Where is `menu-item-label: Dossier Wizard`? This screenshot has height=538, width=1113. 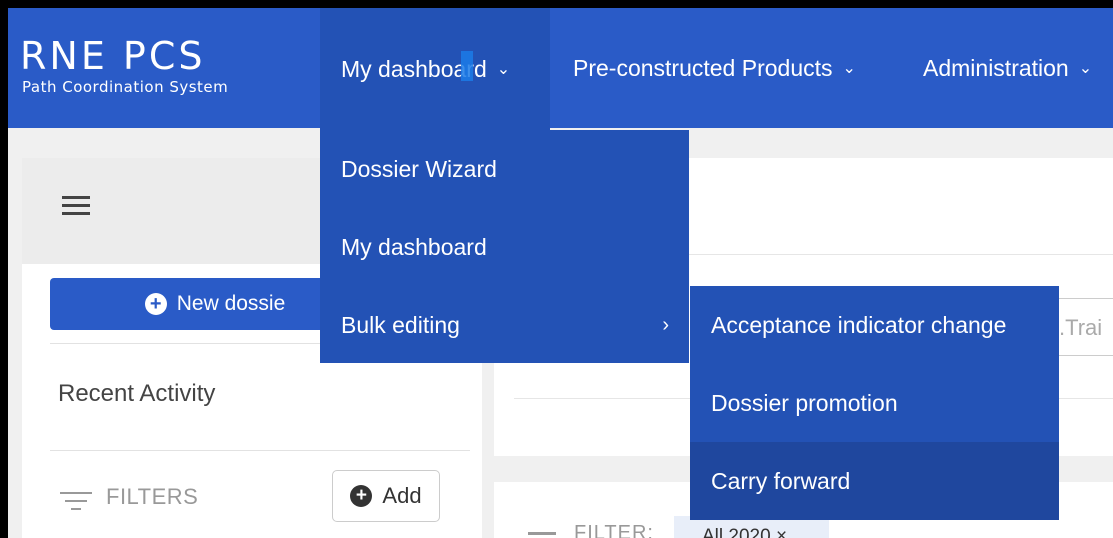
menu-item-label: Dossier Wizard is located at coordinates (419, 168).